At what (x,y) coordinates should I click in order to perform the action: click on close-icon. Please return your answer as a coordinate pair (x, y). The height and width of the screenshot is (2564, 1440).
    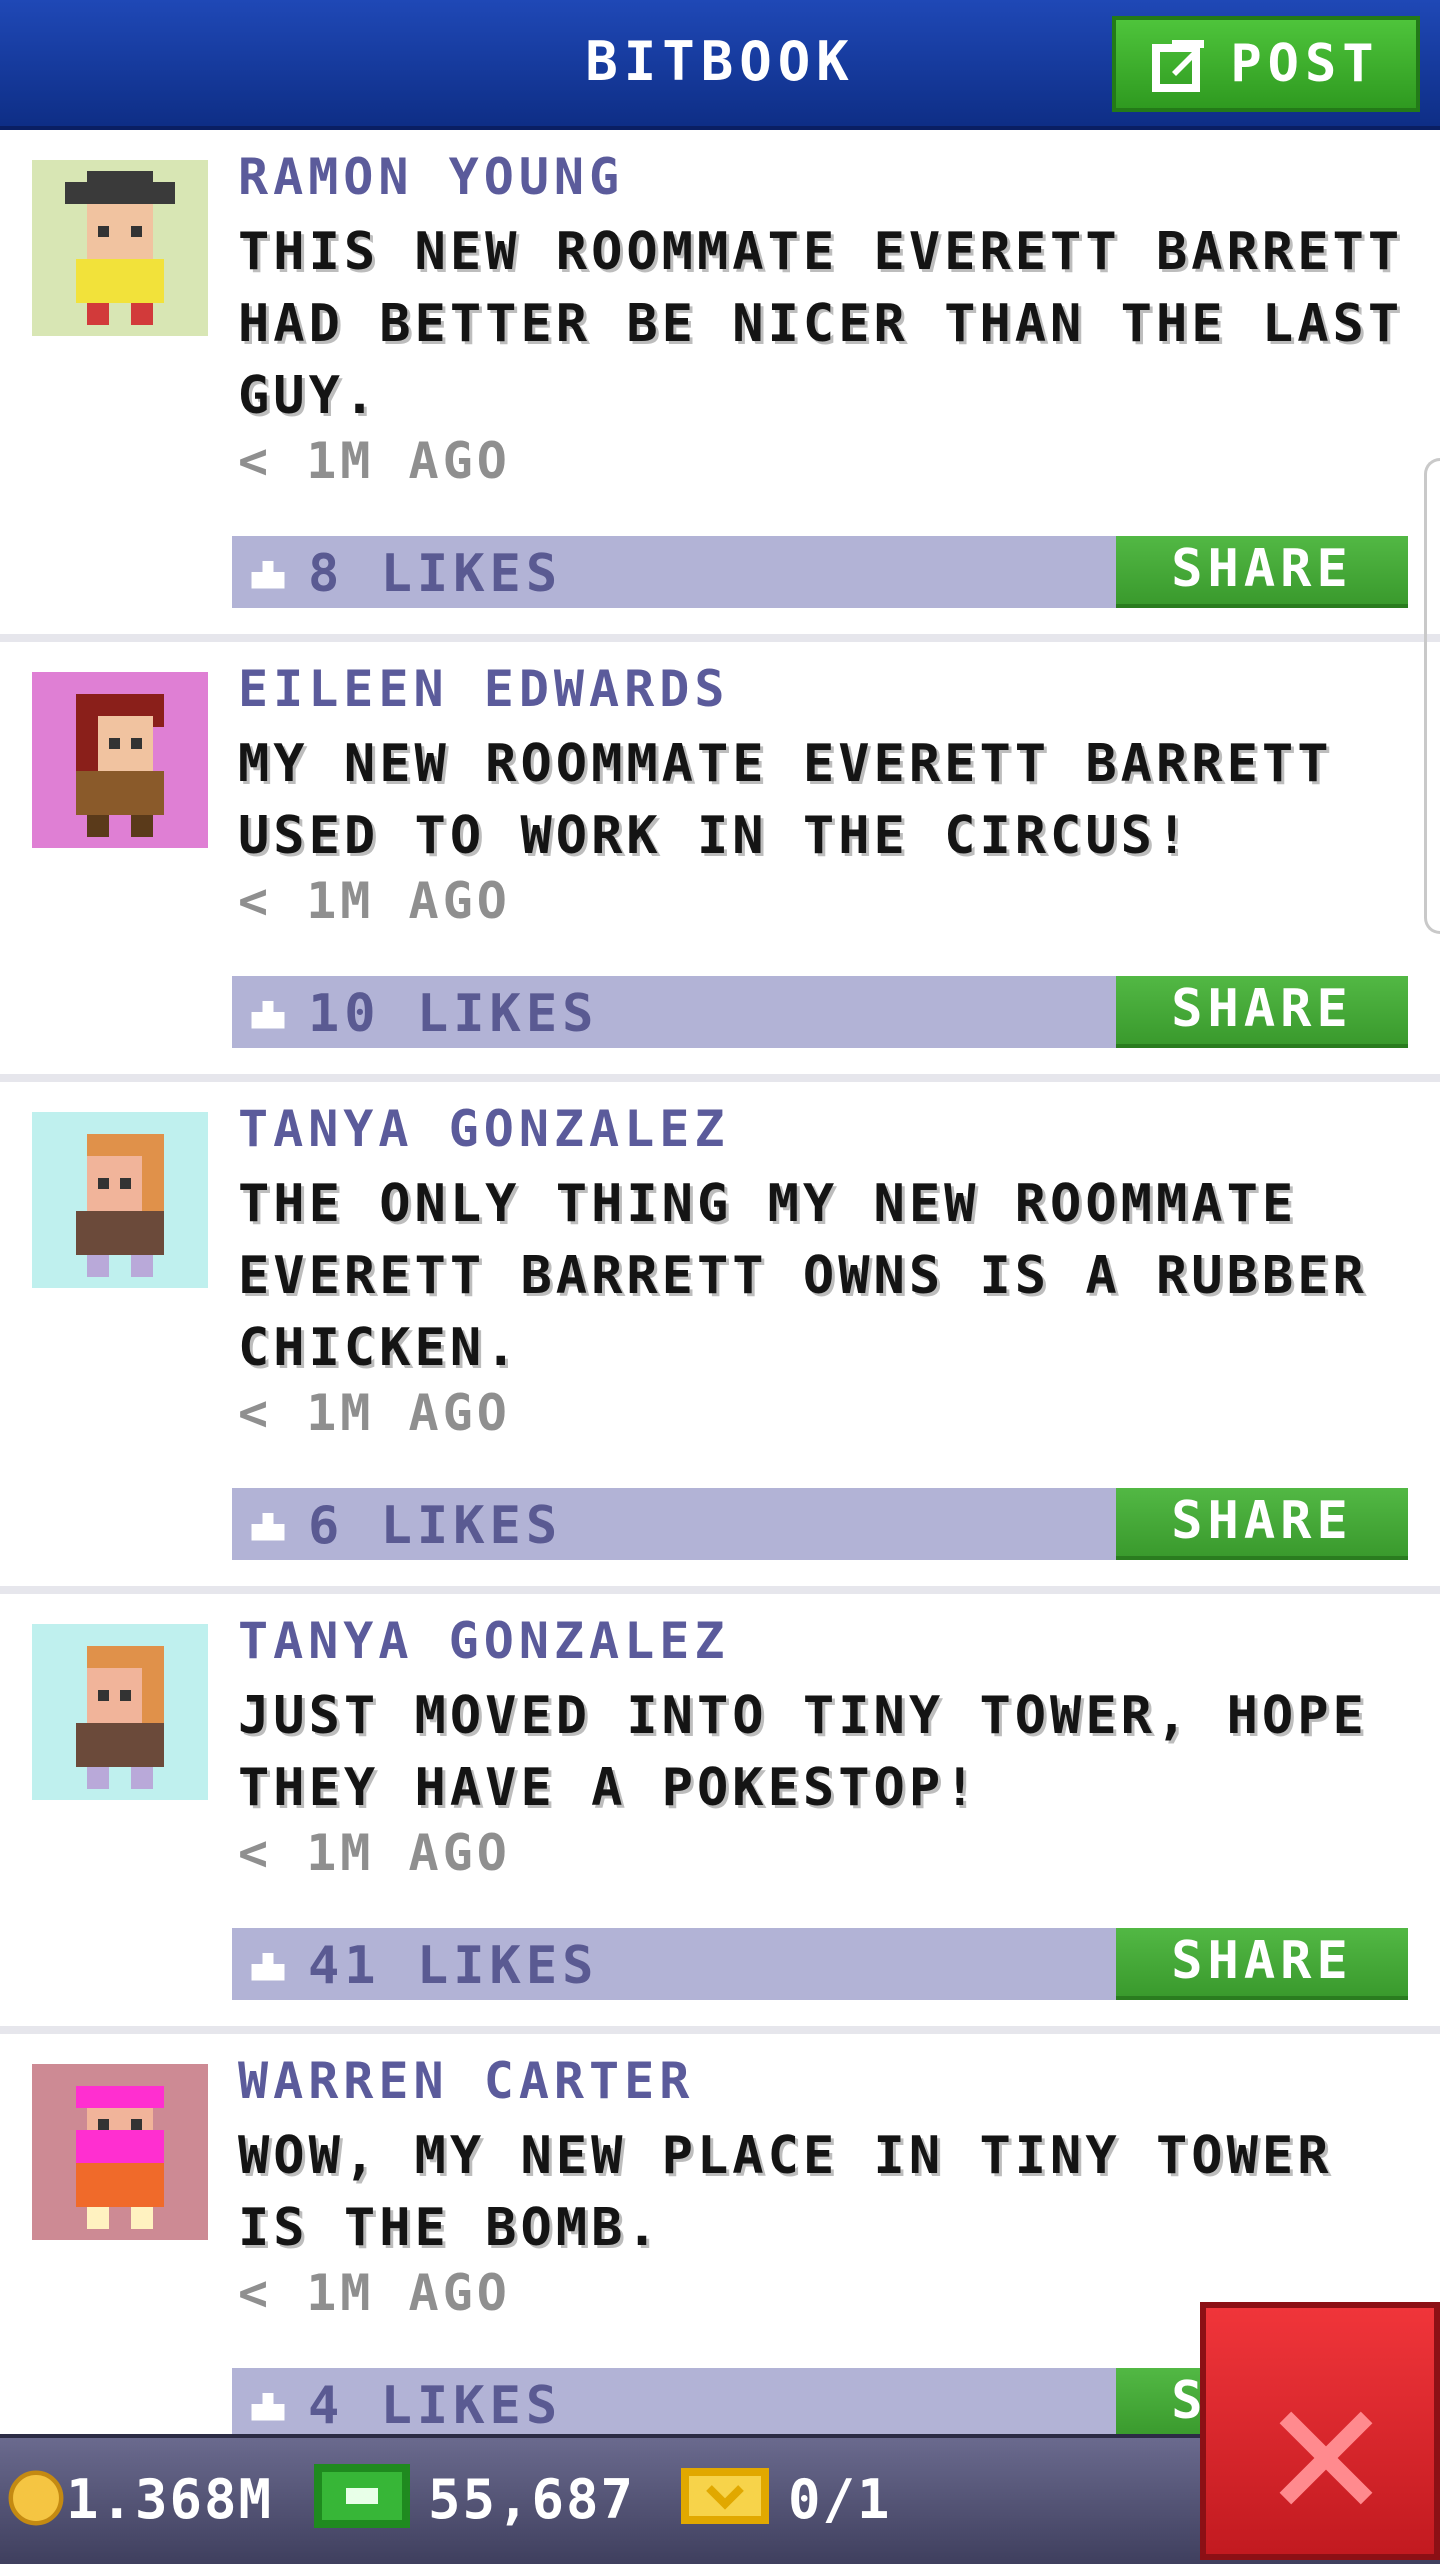
    Looking at the image, I should click on (1326, 2458).